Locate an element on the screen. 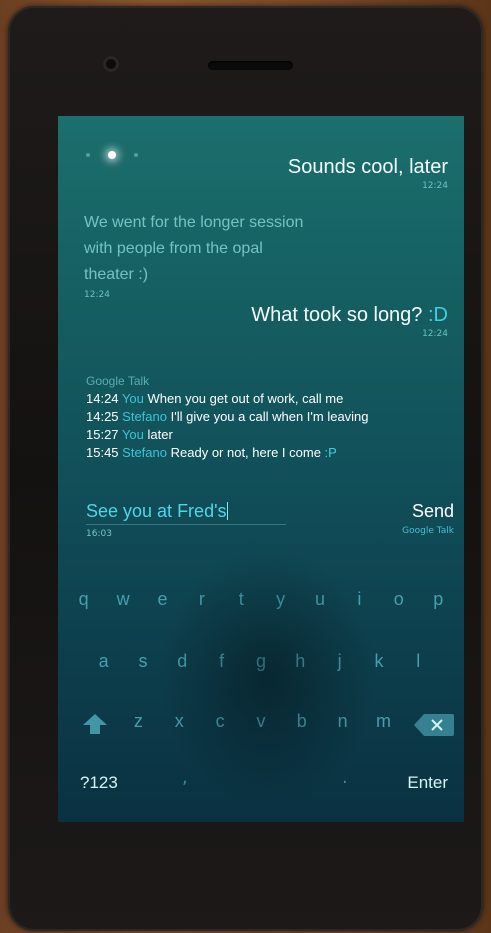 The height and width of the screenshot is (933, 491). history-text: I'll give you a call when I'm leaving is located at coordinates (269, 416).